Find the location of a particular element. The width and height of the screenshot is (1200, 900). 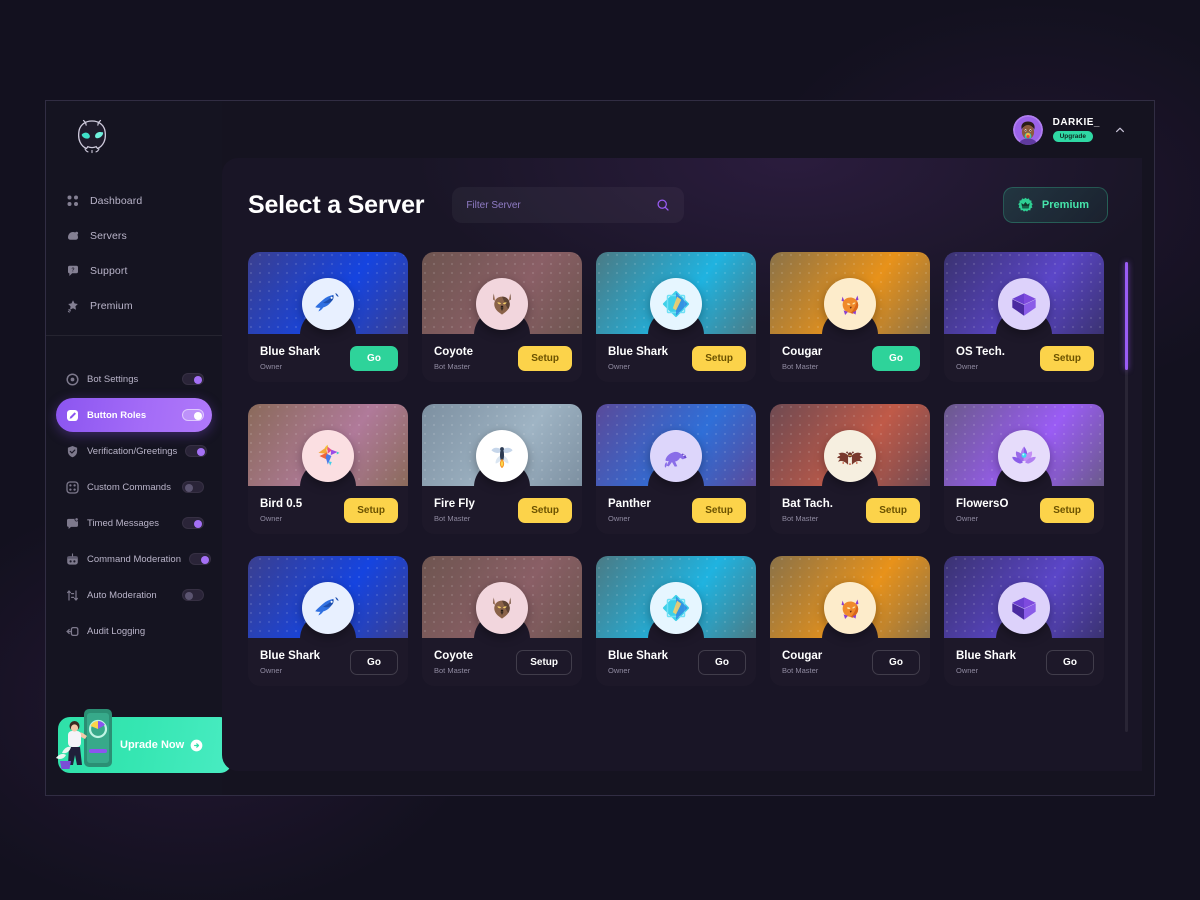

server-card: FlowersO Owner Setup is located at coordinates (1024, 469).